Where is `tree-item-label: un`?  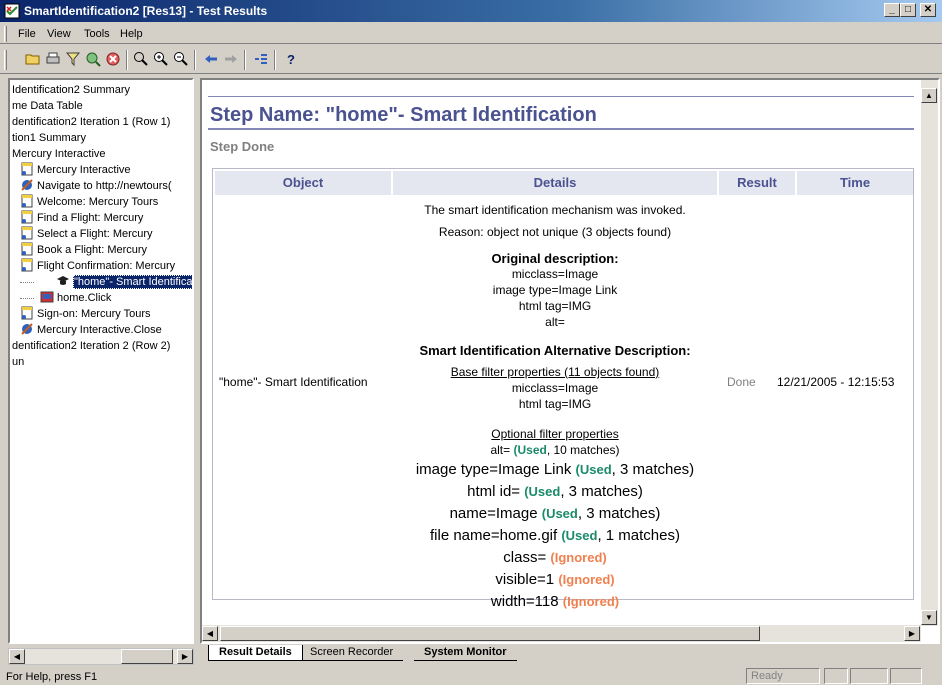 tree-item-label: un is located at coordinates (18, 362).